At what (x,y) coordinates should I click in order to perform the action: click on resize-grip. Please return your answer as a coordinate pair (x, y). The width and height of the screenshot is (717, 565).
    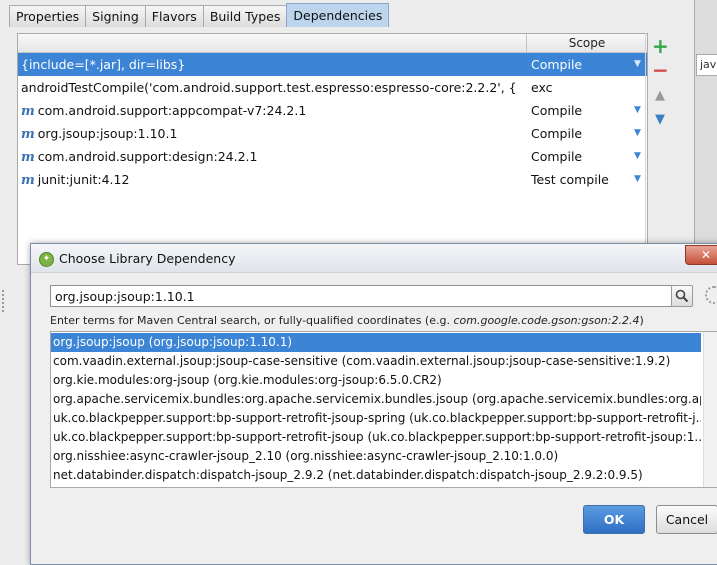
    Looking at the image, I should click on (5, 301).